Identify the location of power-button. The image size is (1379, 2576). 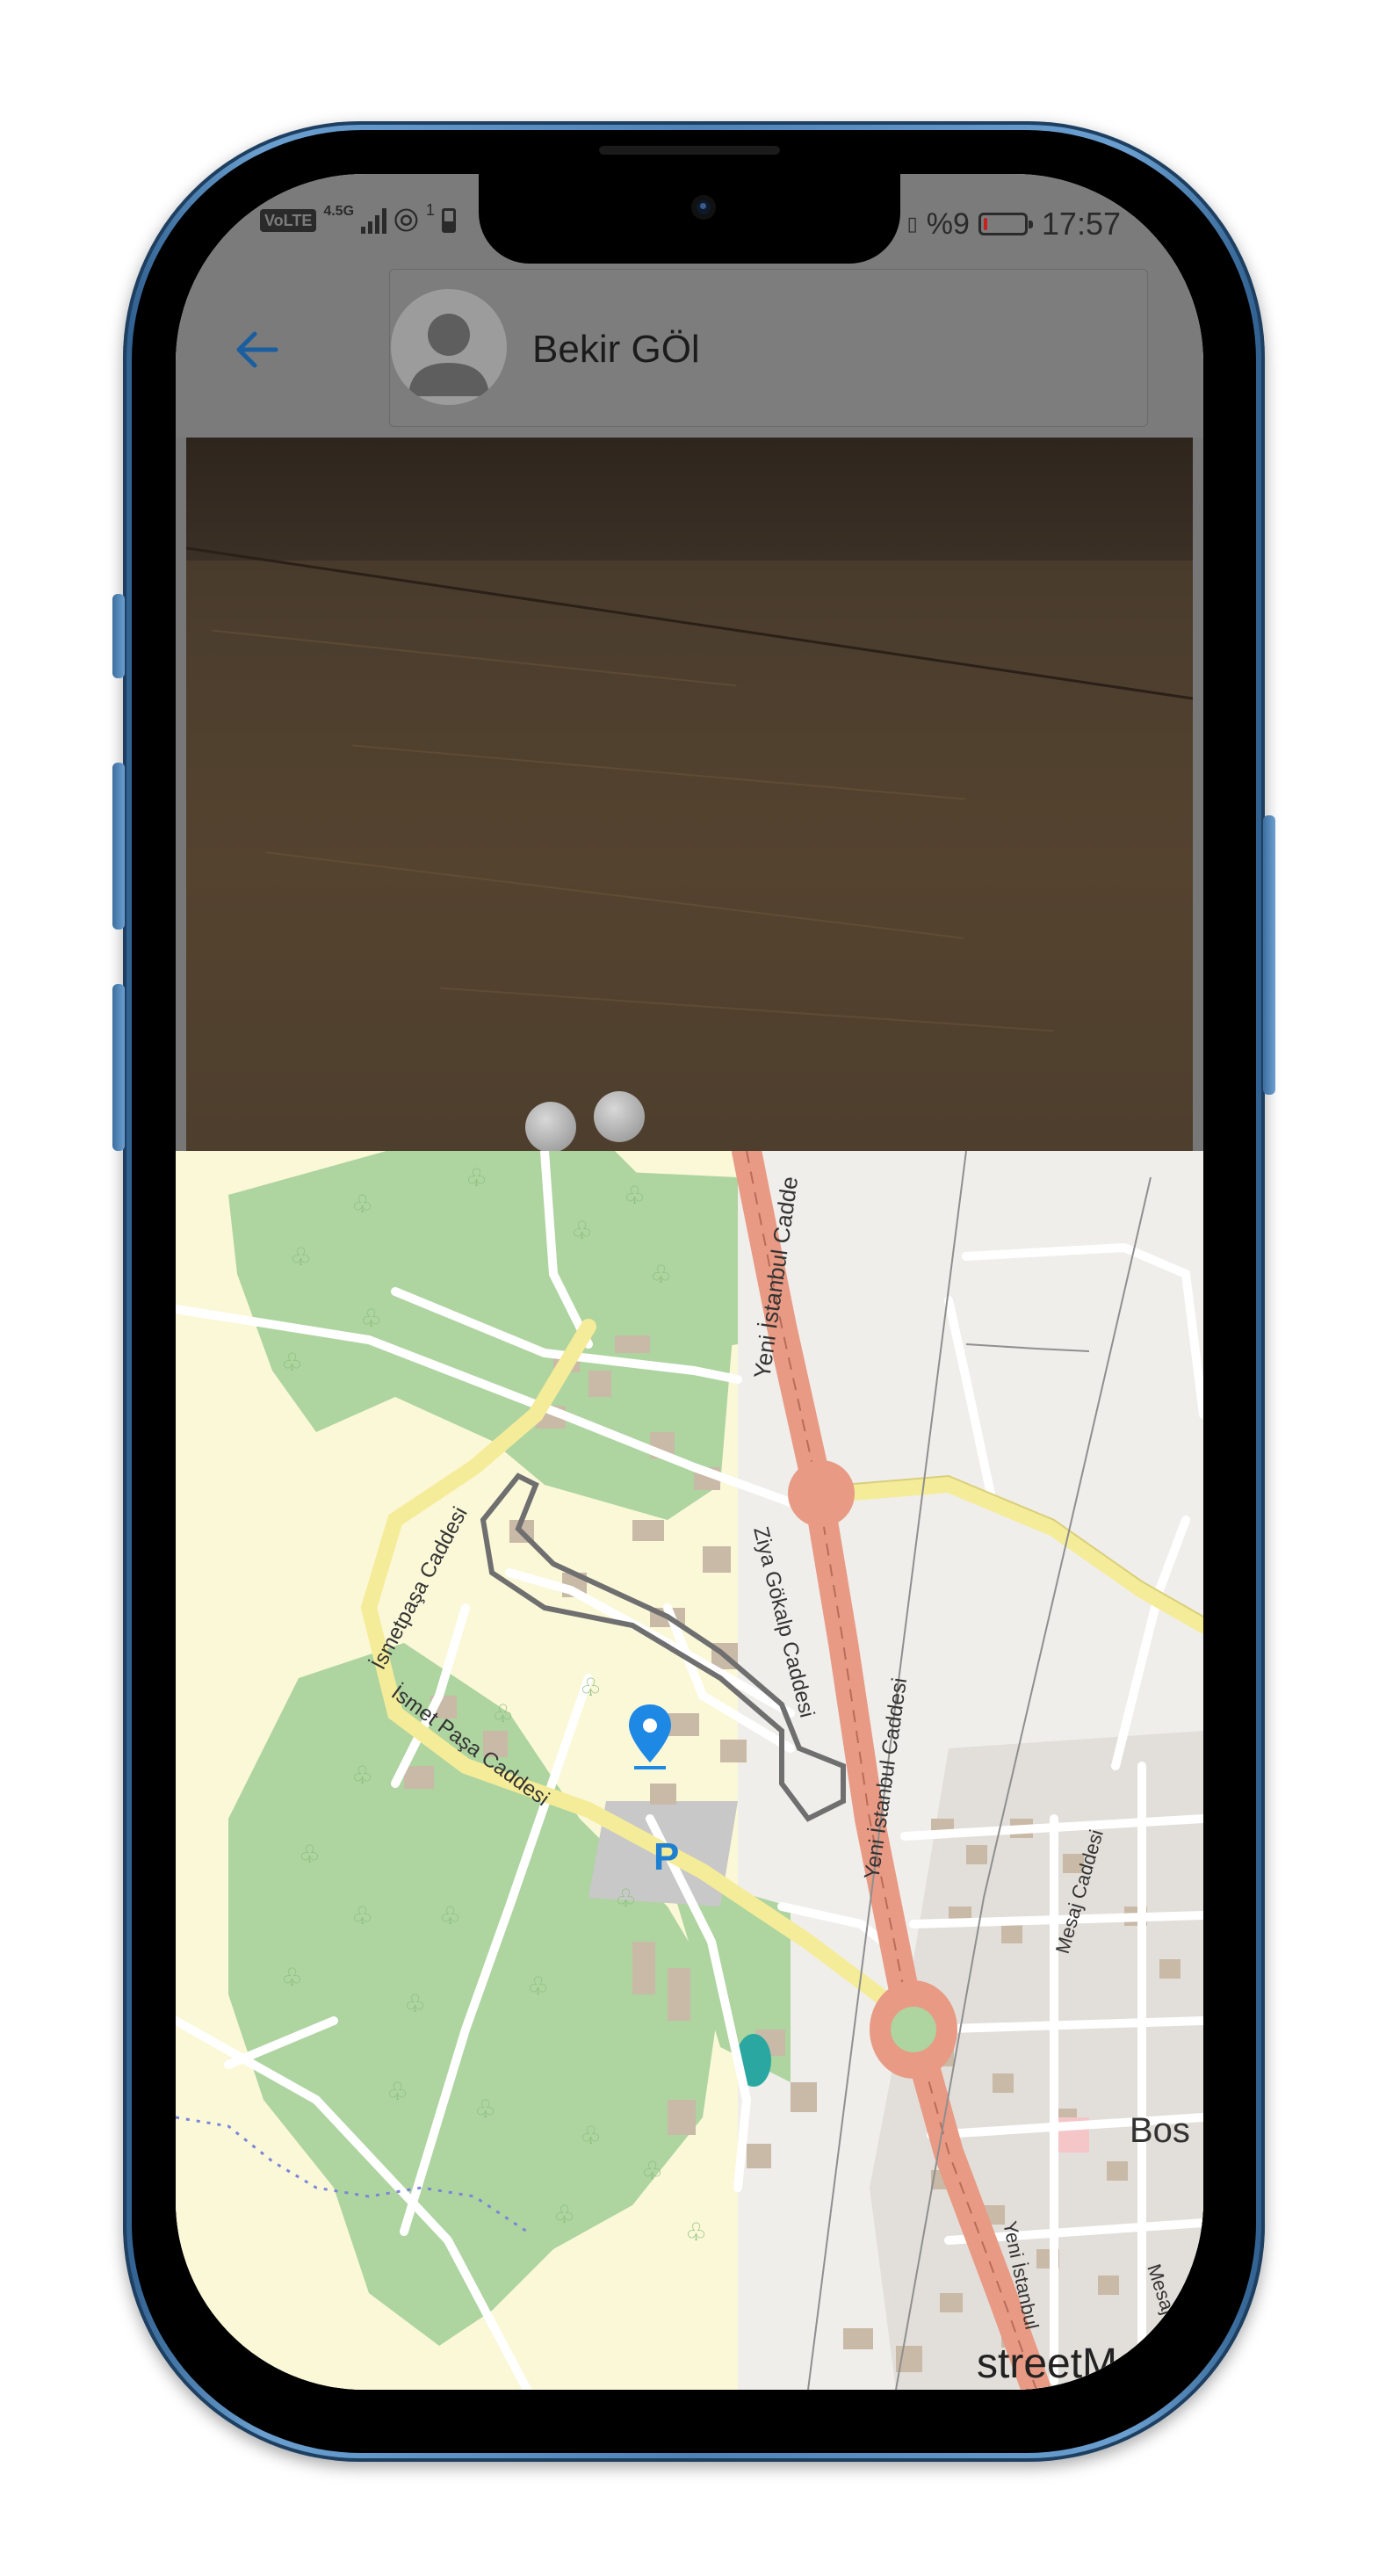
(1269, 955).